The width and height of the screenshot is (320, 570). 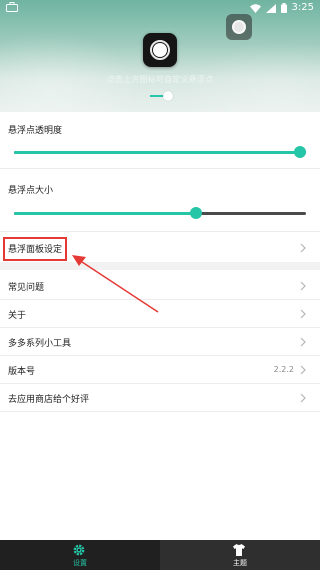 What do you see at coordinates (270, 8) in the screenshot?
I see `signal-icon` at bounding box center [270, 8].